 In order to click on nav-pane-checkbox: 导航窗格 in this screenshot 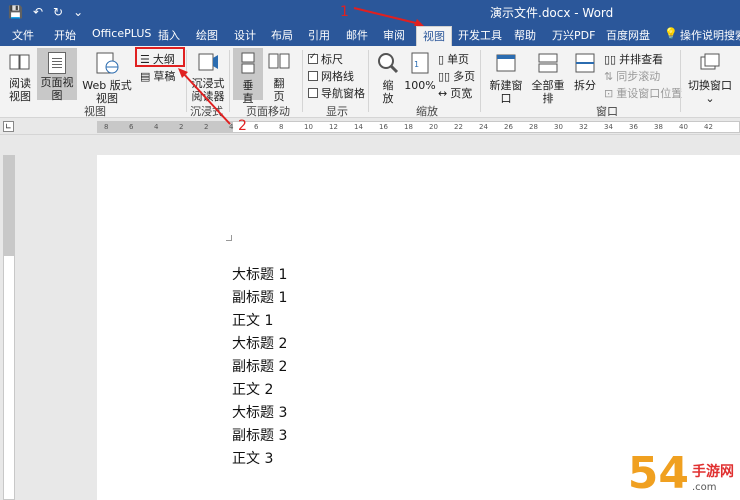, I will do `click(336, 93)`.